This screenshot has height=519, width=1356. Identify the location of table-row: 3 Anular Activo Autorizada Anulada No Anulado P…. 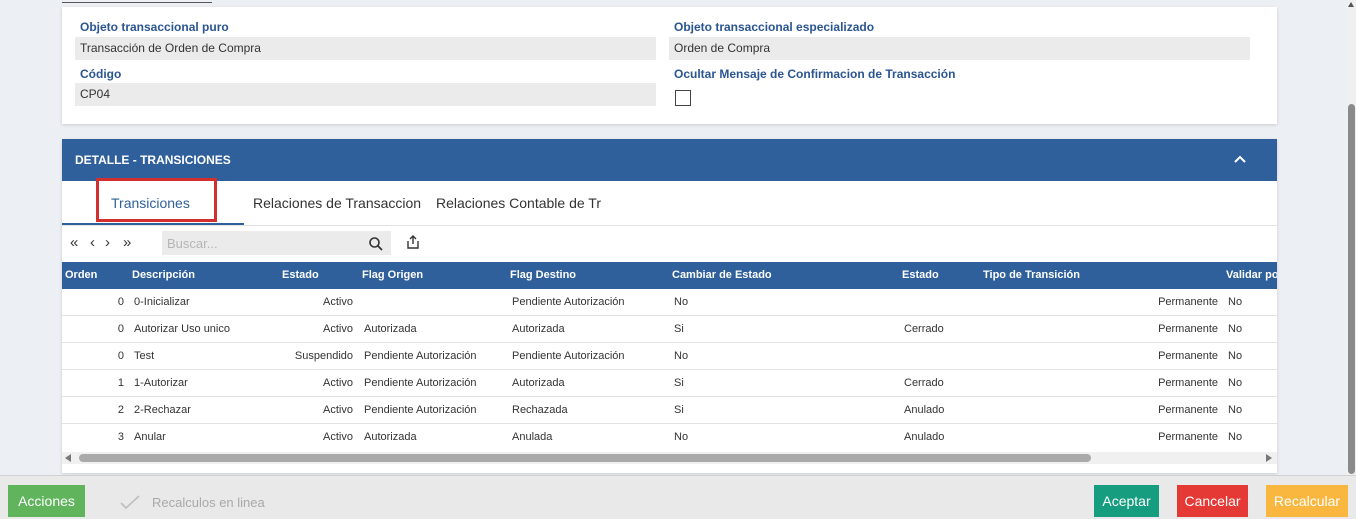
(669, 437).